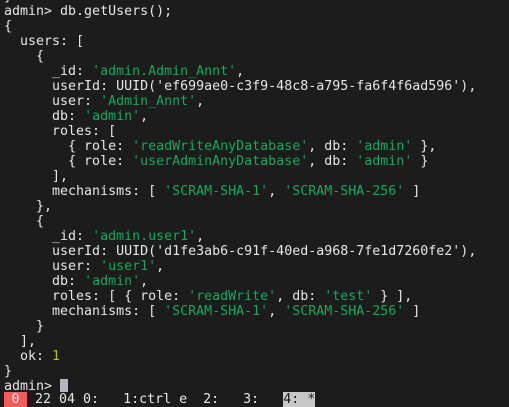 The height and width of the screenshot is (407, 509). I want to click on code-text: admin> db.getUsers();, so click(88, 11).